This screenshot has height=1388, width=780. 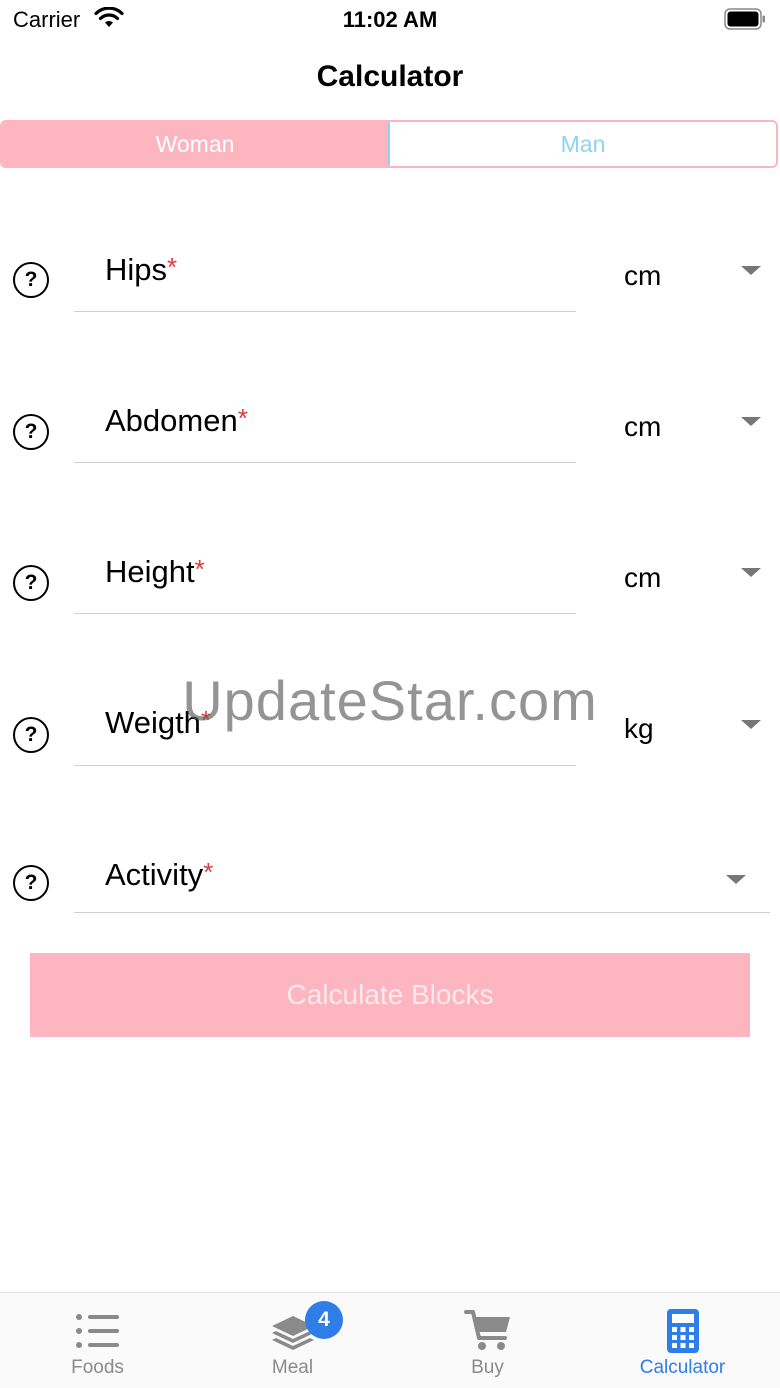 I want to click on tab-buy: Buy, so click(x=487, y=1340).